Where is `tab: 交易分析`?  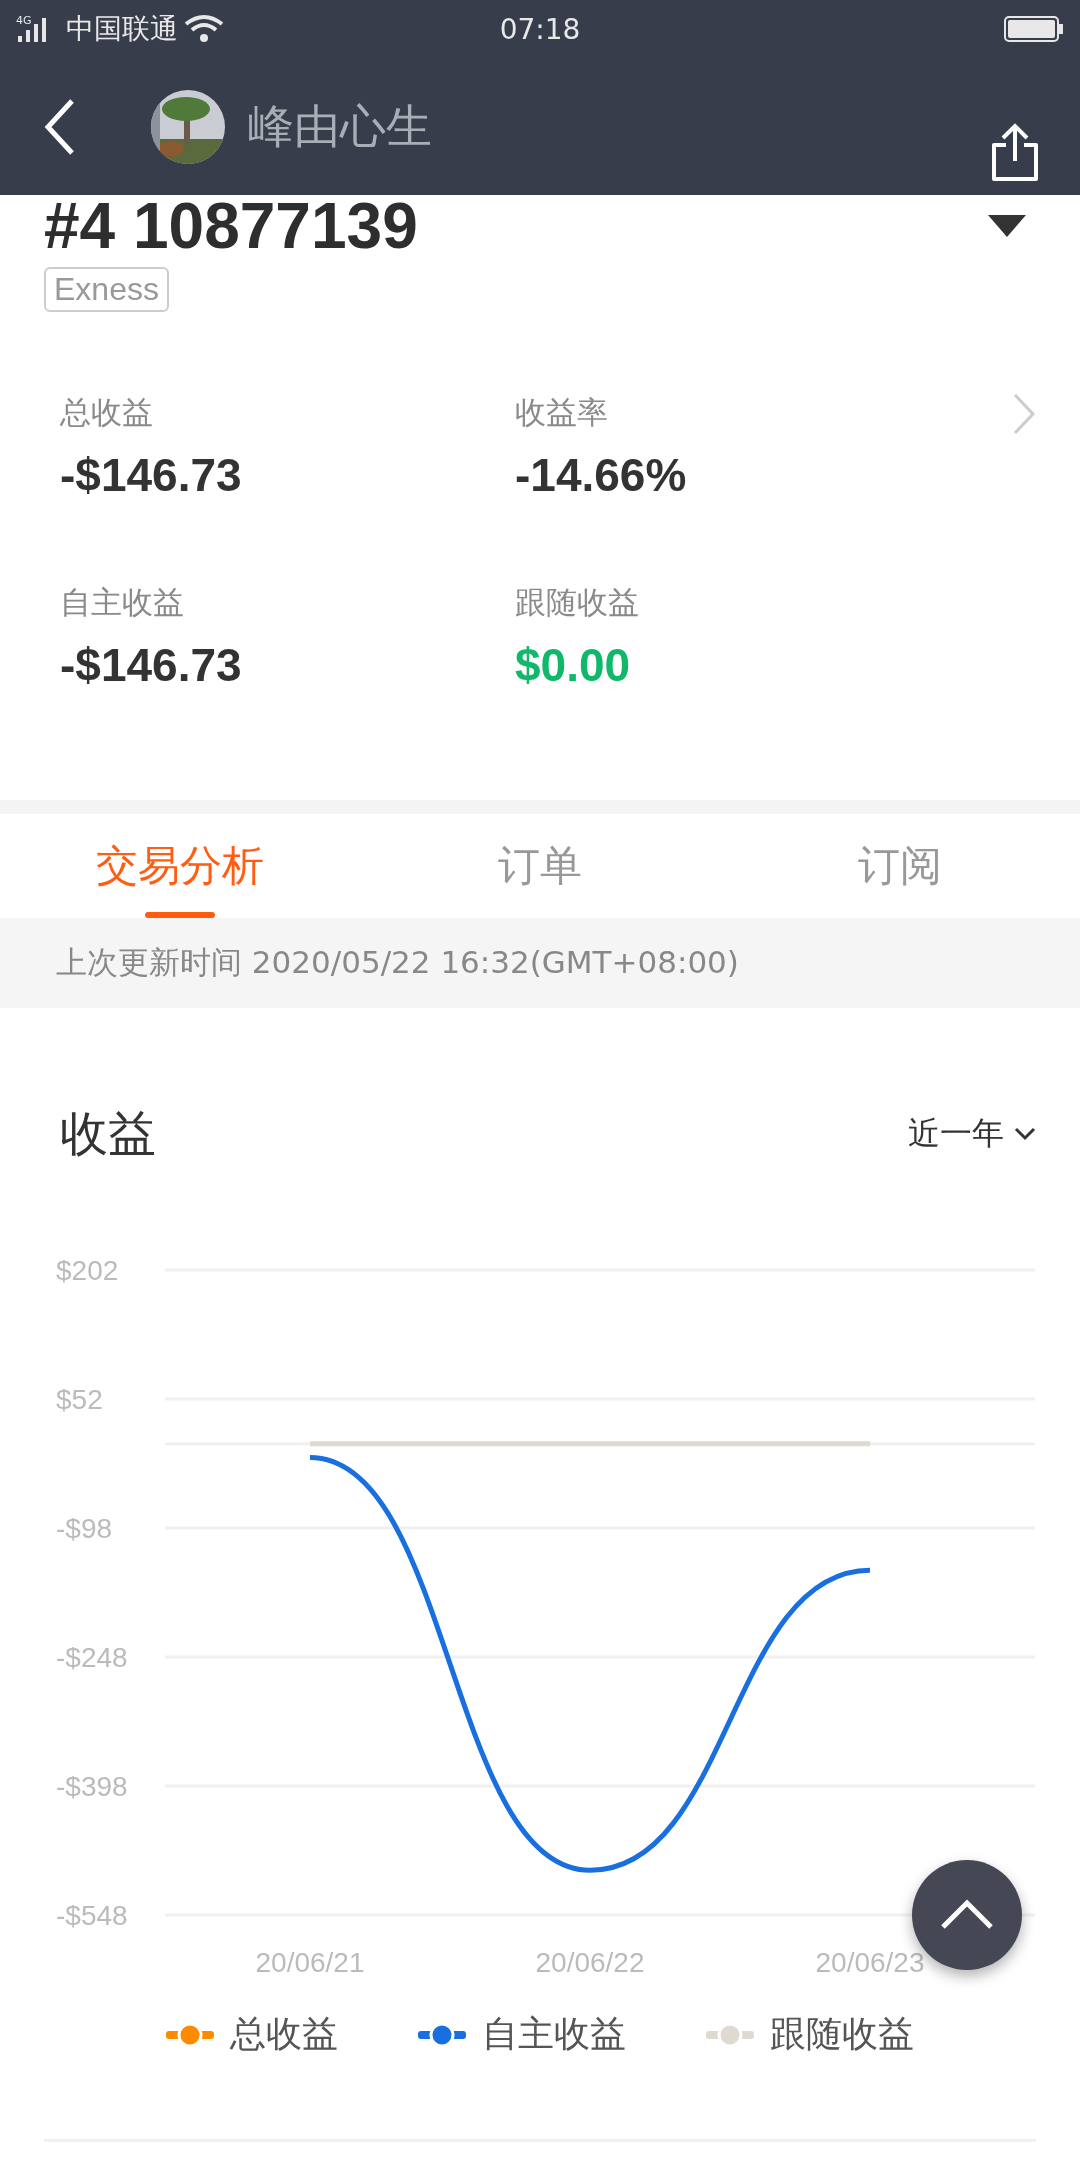 tab: 交易分析 is located at coordinates (180, 866).